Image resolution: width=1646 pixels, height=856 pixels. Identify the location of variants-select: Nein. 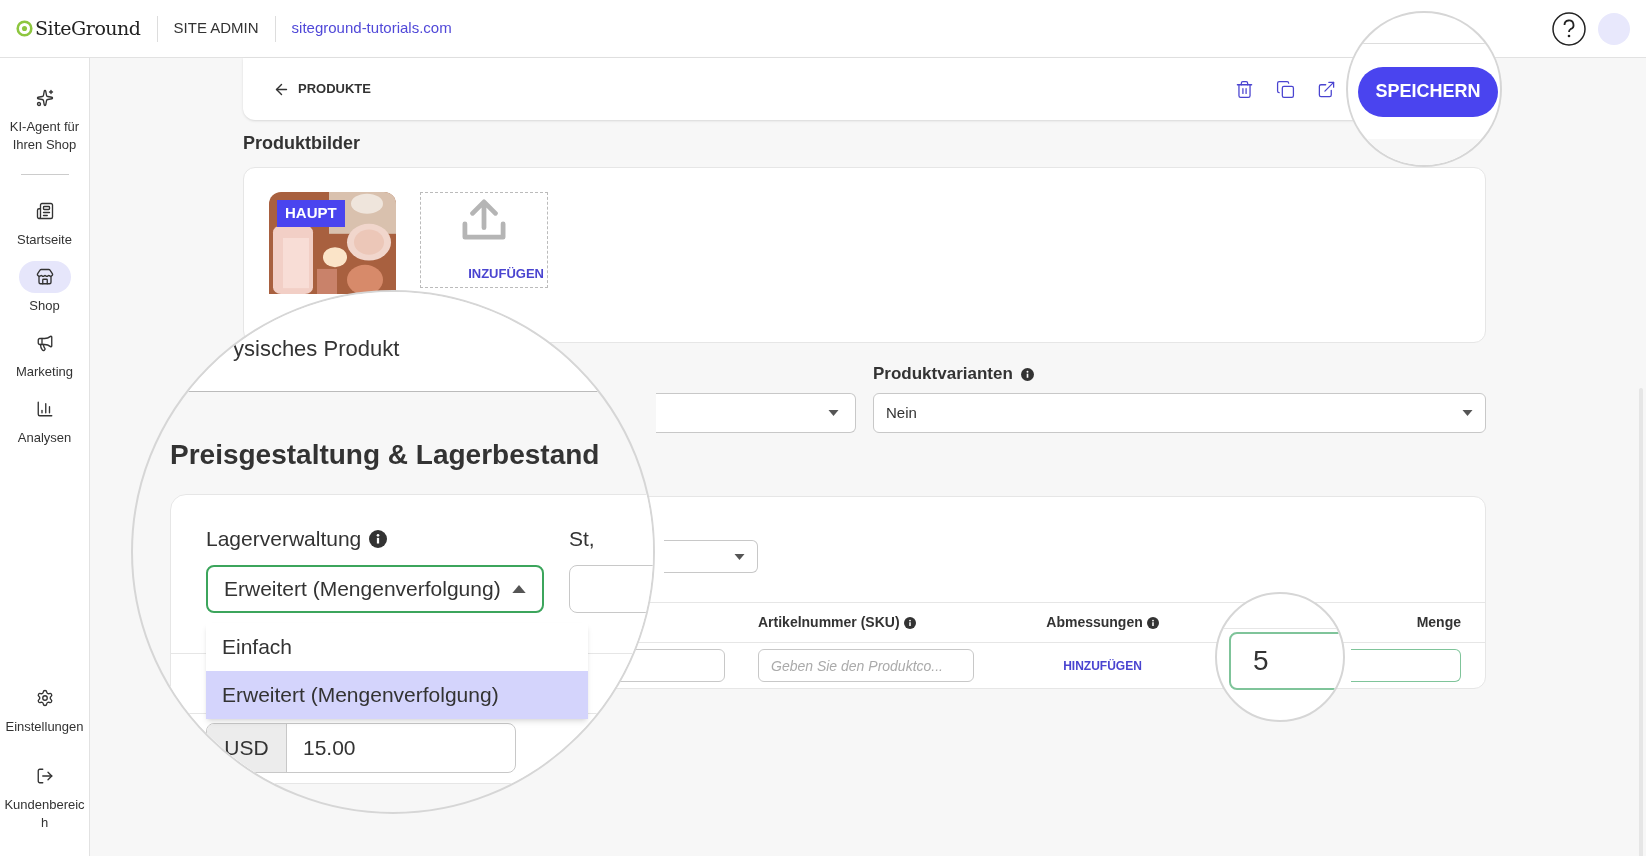
(1179, 413).